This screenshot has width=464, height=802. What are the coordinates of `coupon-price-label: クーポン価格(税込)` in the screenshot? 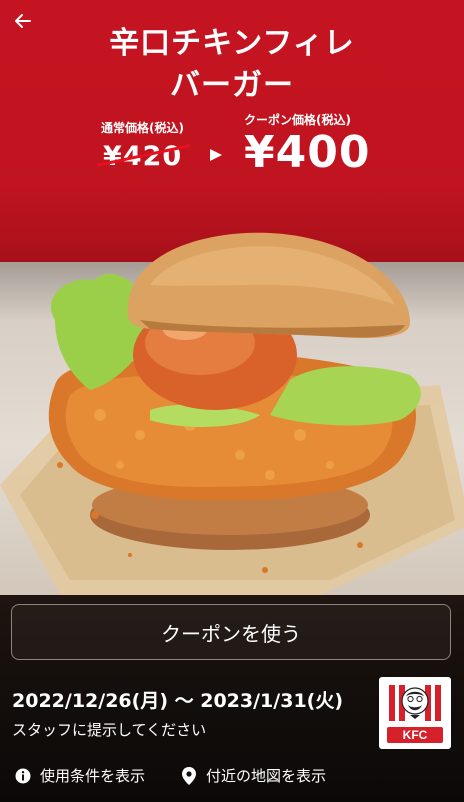 It's located at (297, 120).